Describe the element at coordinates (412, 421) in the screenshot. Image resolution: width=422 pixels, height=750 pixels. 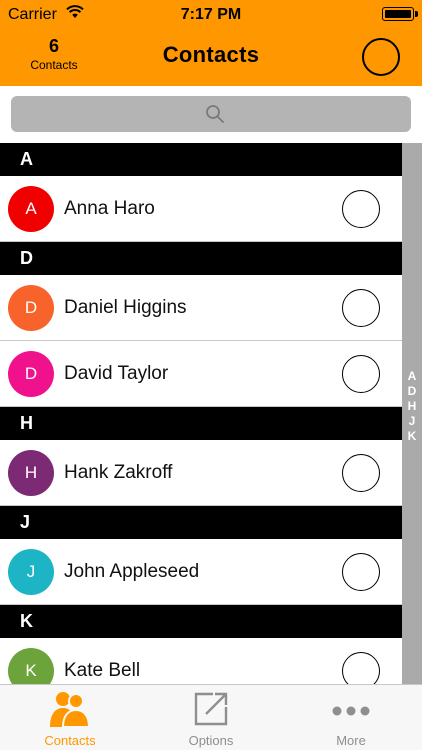
I see `index-letter-j: J` at that location.